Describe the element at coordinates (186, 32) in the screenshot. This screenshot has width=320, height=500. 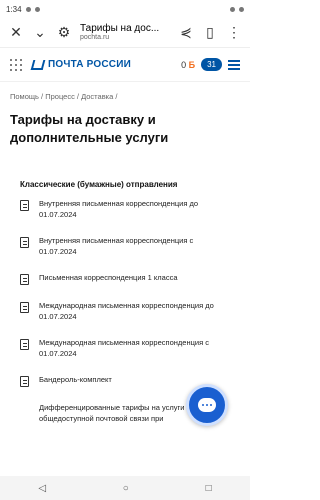
I see `share-icon: ⋞` at that location.